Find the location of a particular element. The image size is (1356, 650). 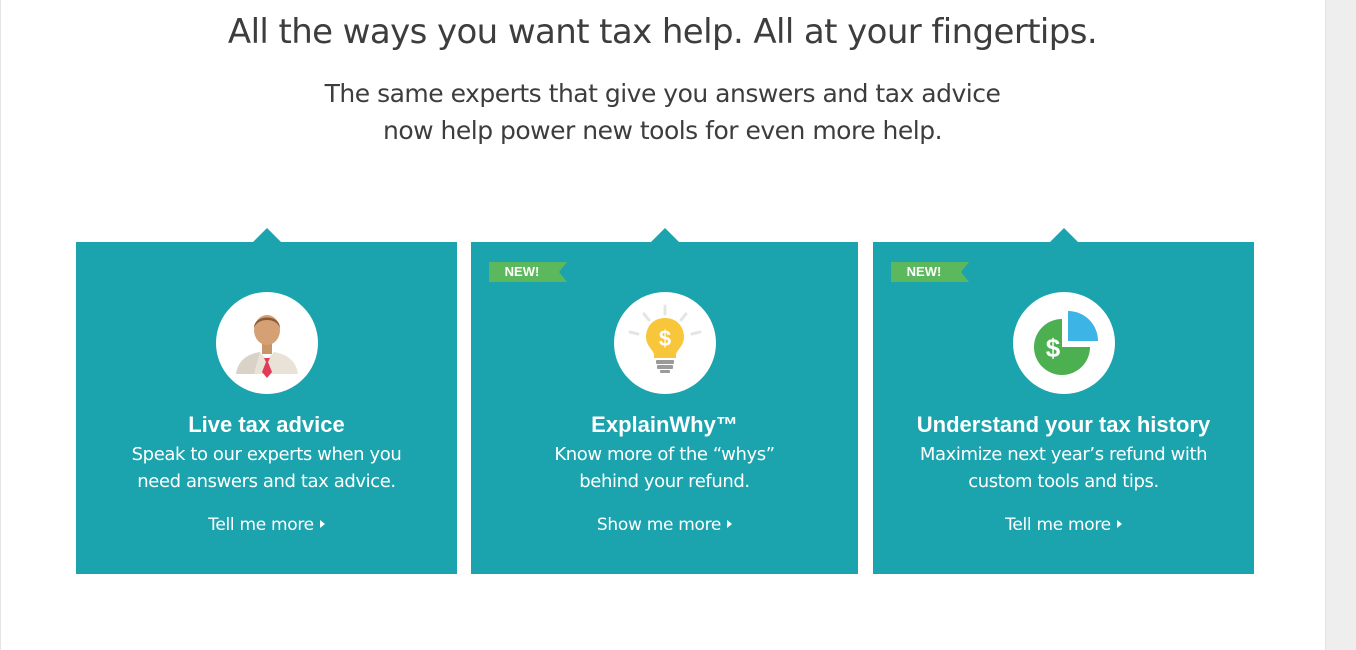

card-description-line-2: behind your refund. is located at coordinates (664, 481).